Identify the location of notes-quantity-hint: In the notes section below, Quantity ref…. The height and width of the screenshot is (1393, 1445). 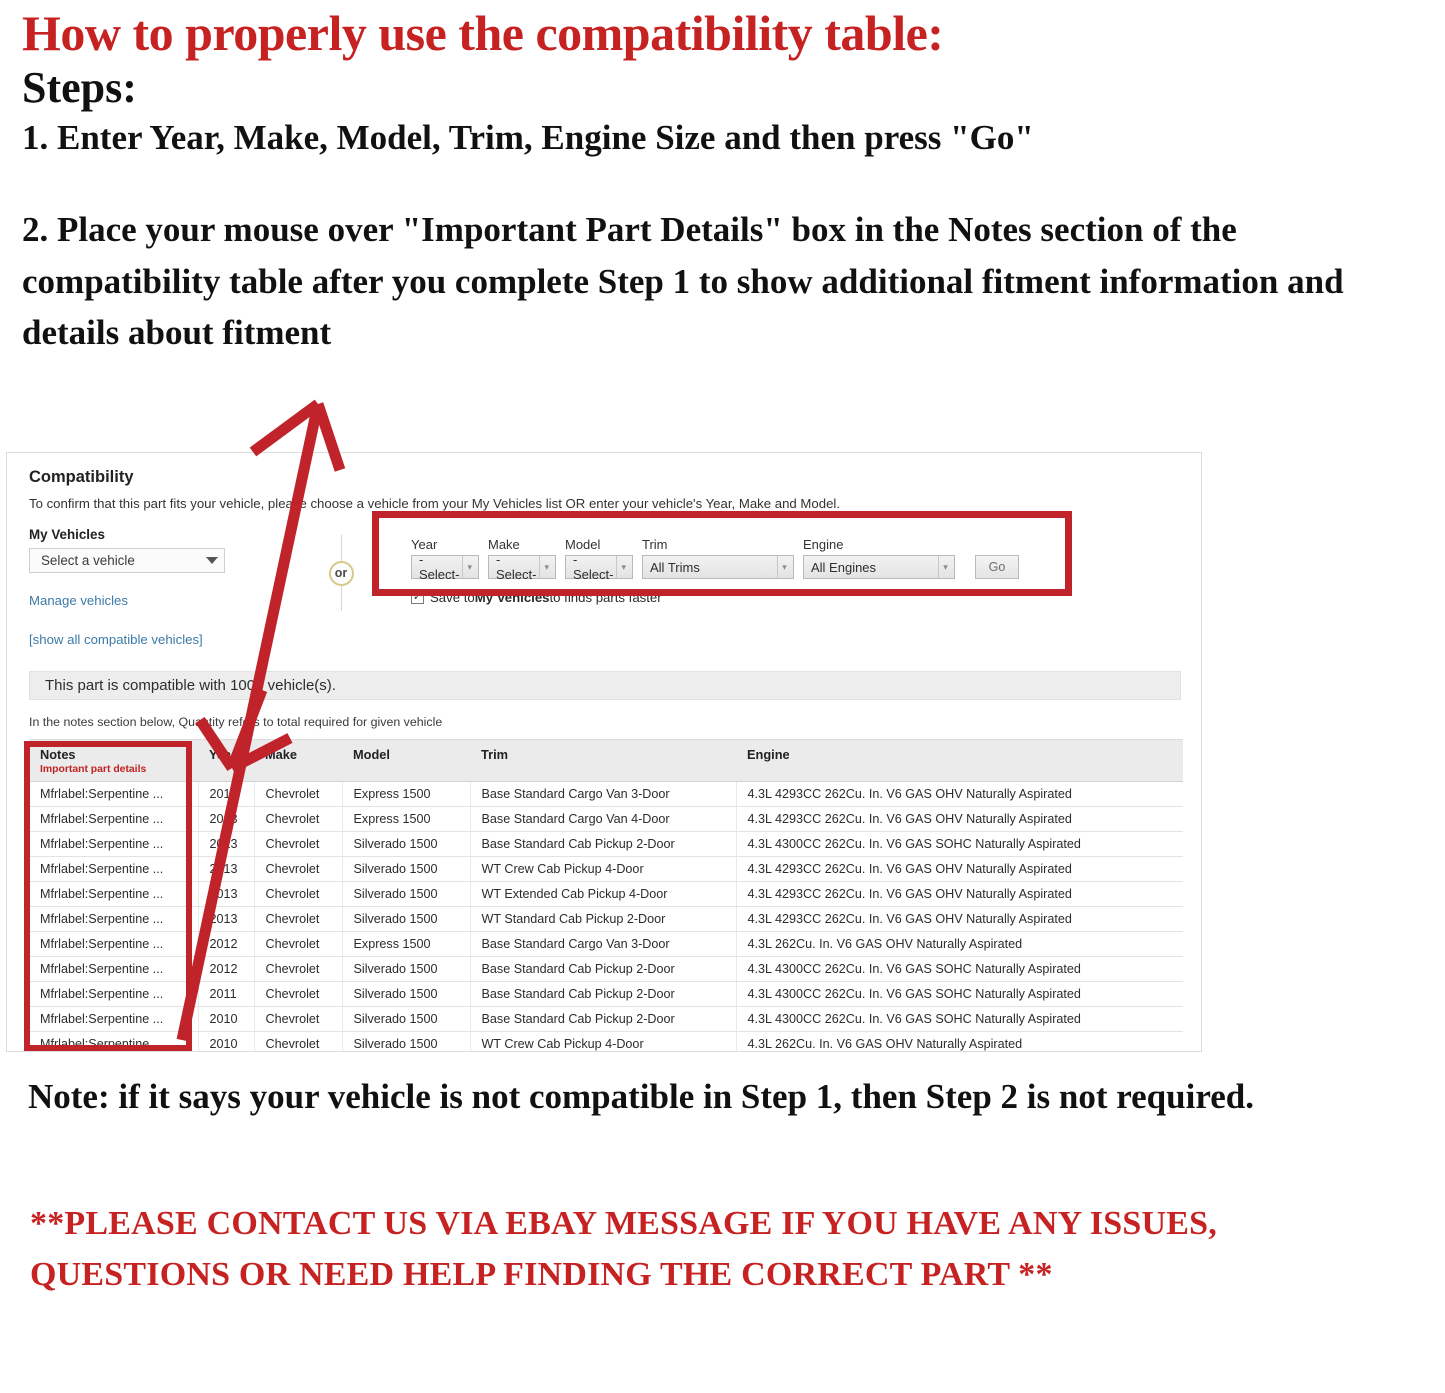
(236, 722).